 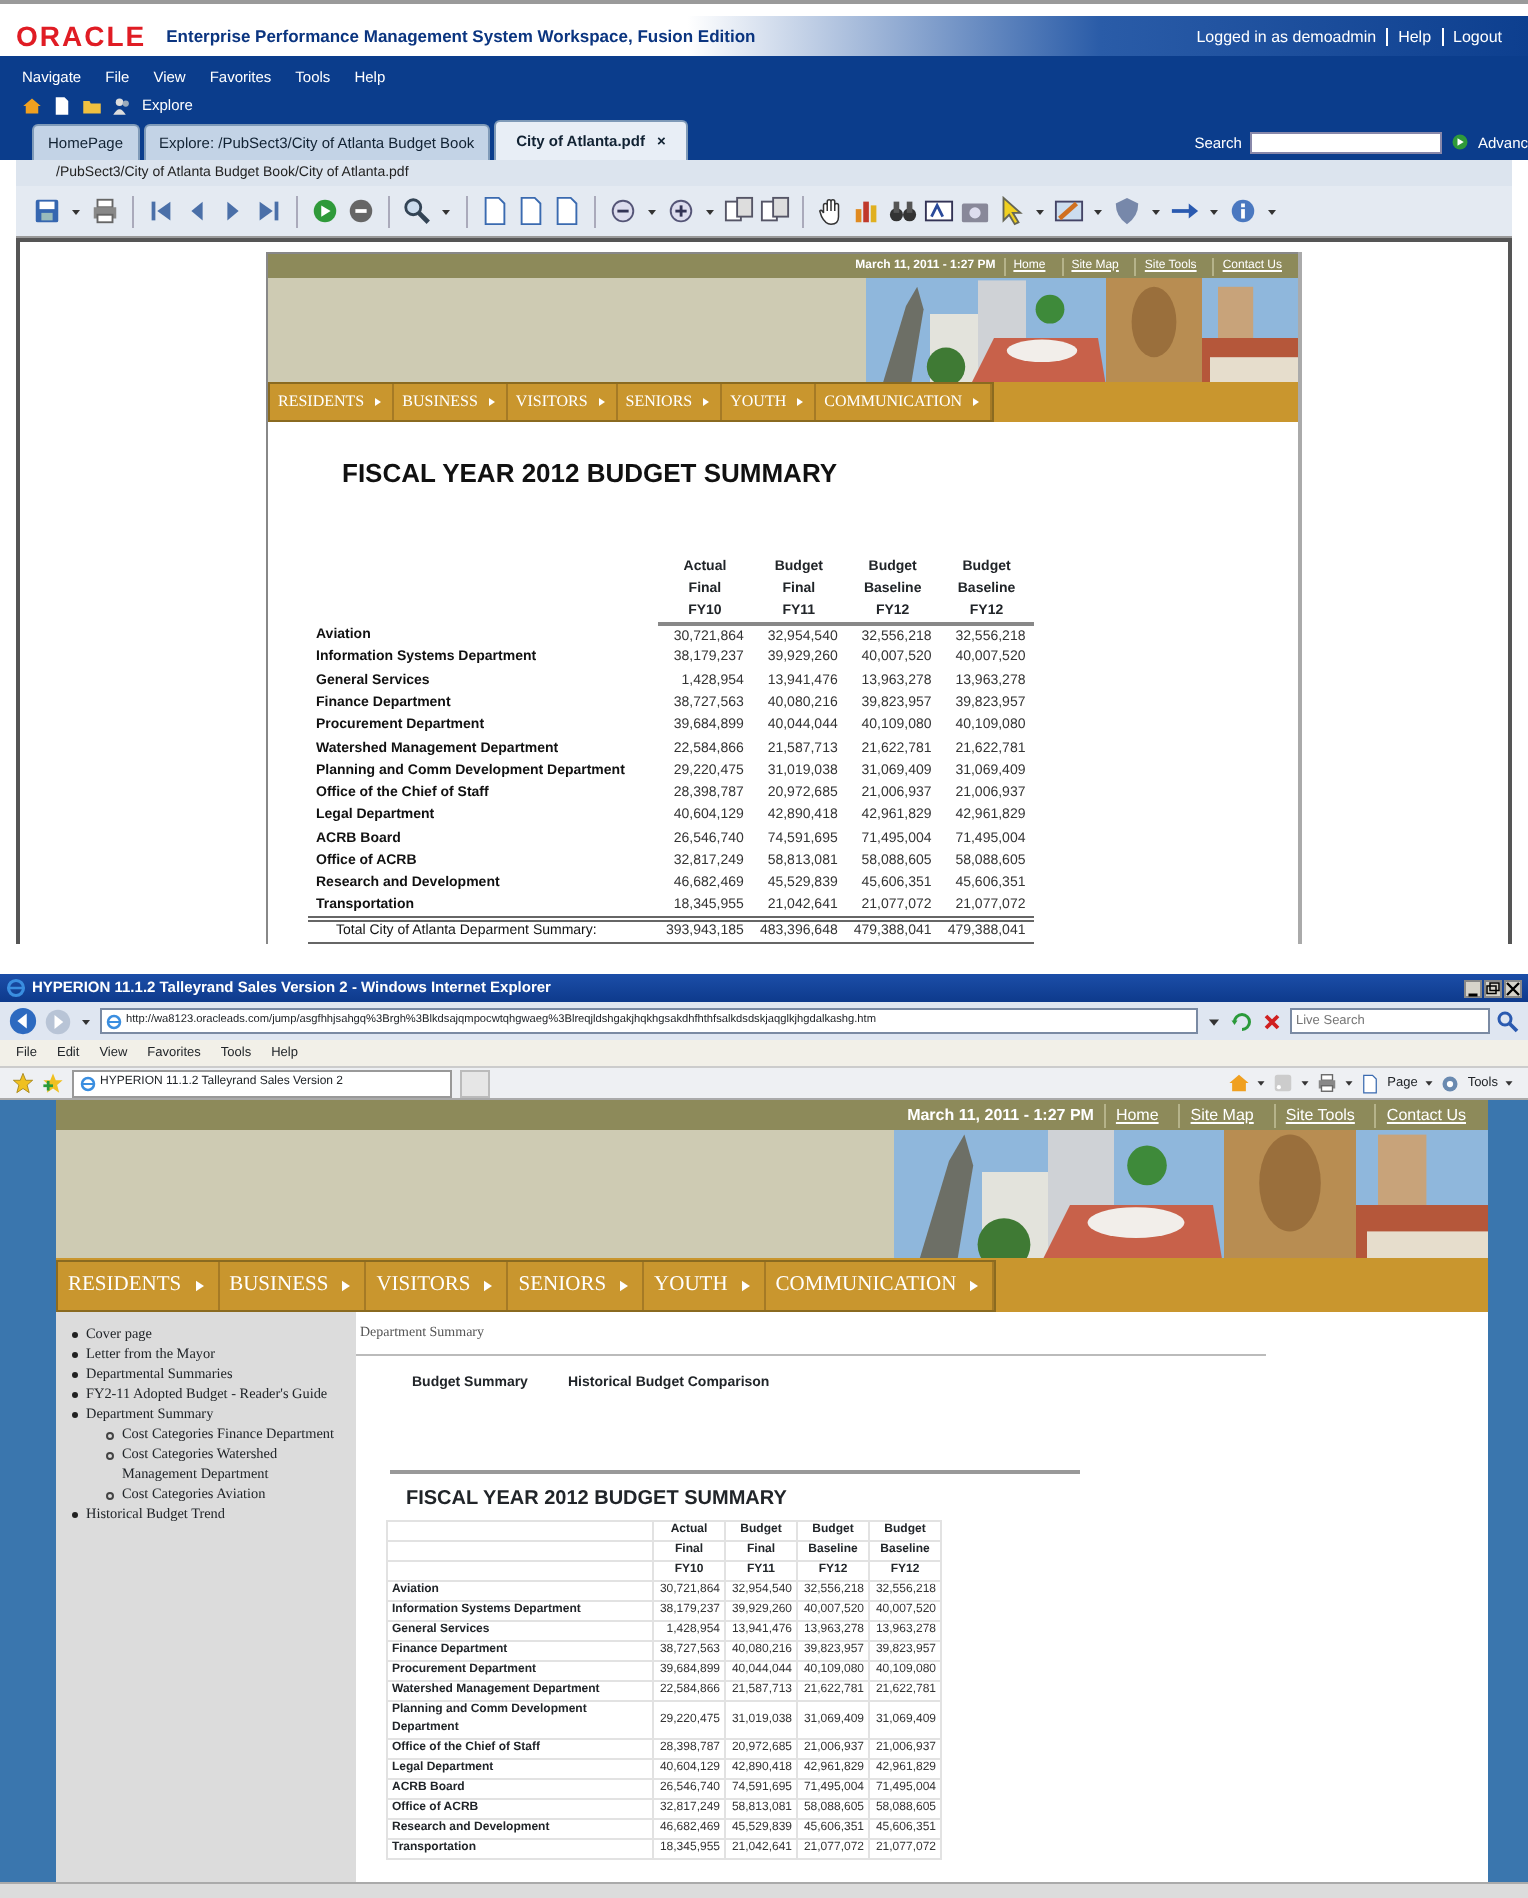 What do you see at coordinates (764, 1890) in the screenshot?
I see `scrollbar` at bounding box center [764, 1890].